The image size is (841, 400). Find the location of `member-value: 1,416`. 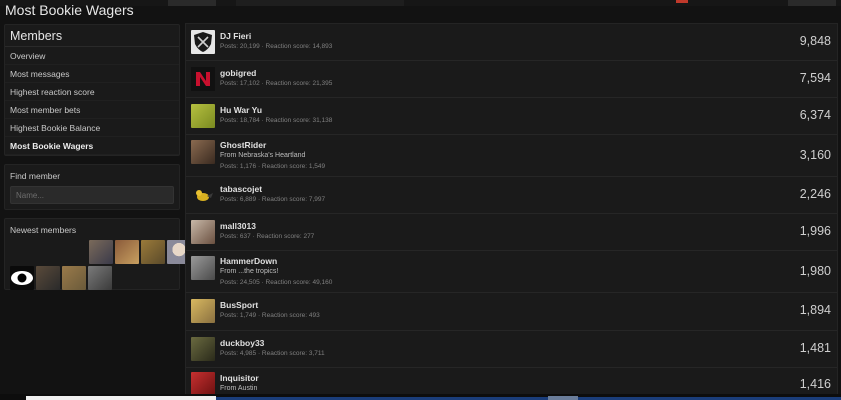

member-value: 1,416 is located at coordinates (815, 384).